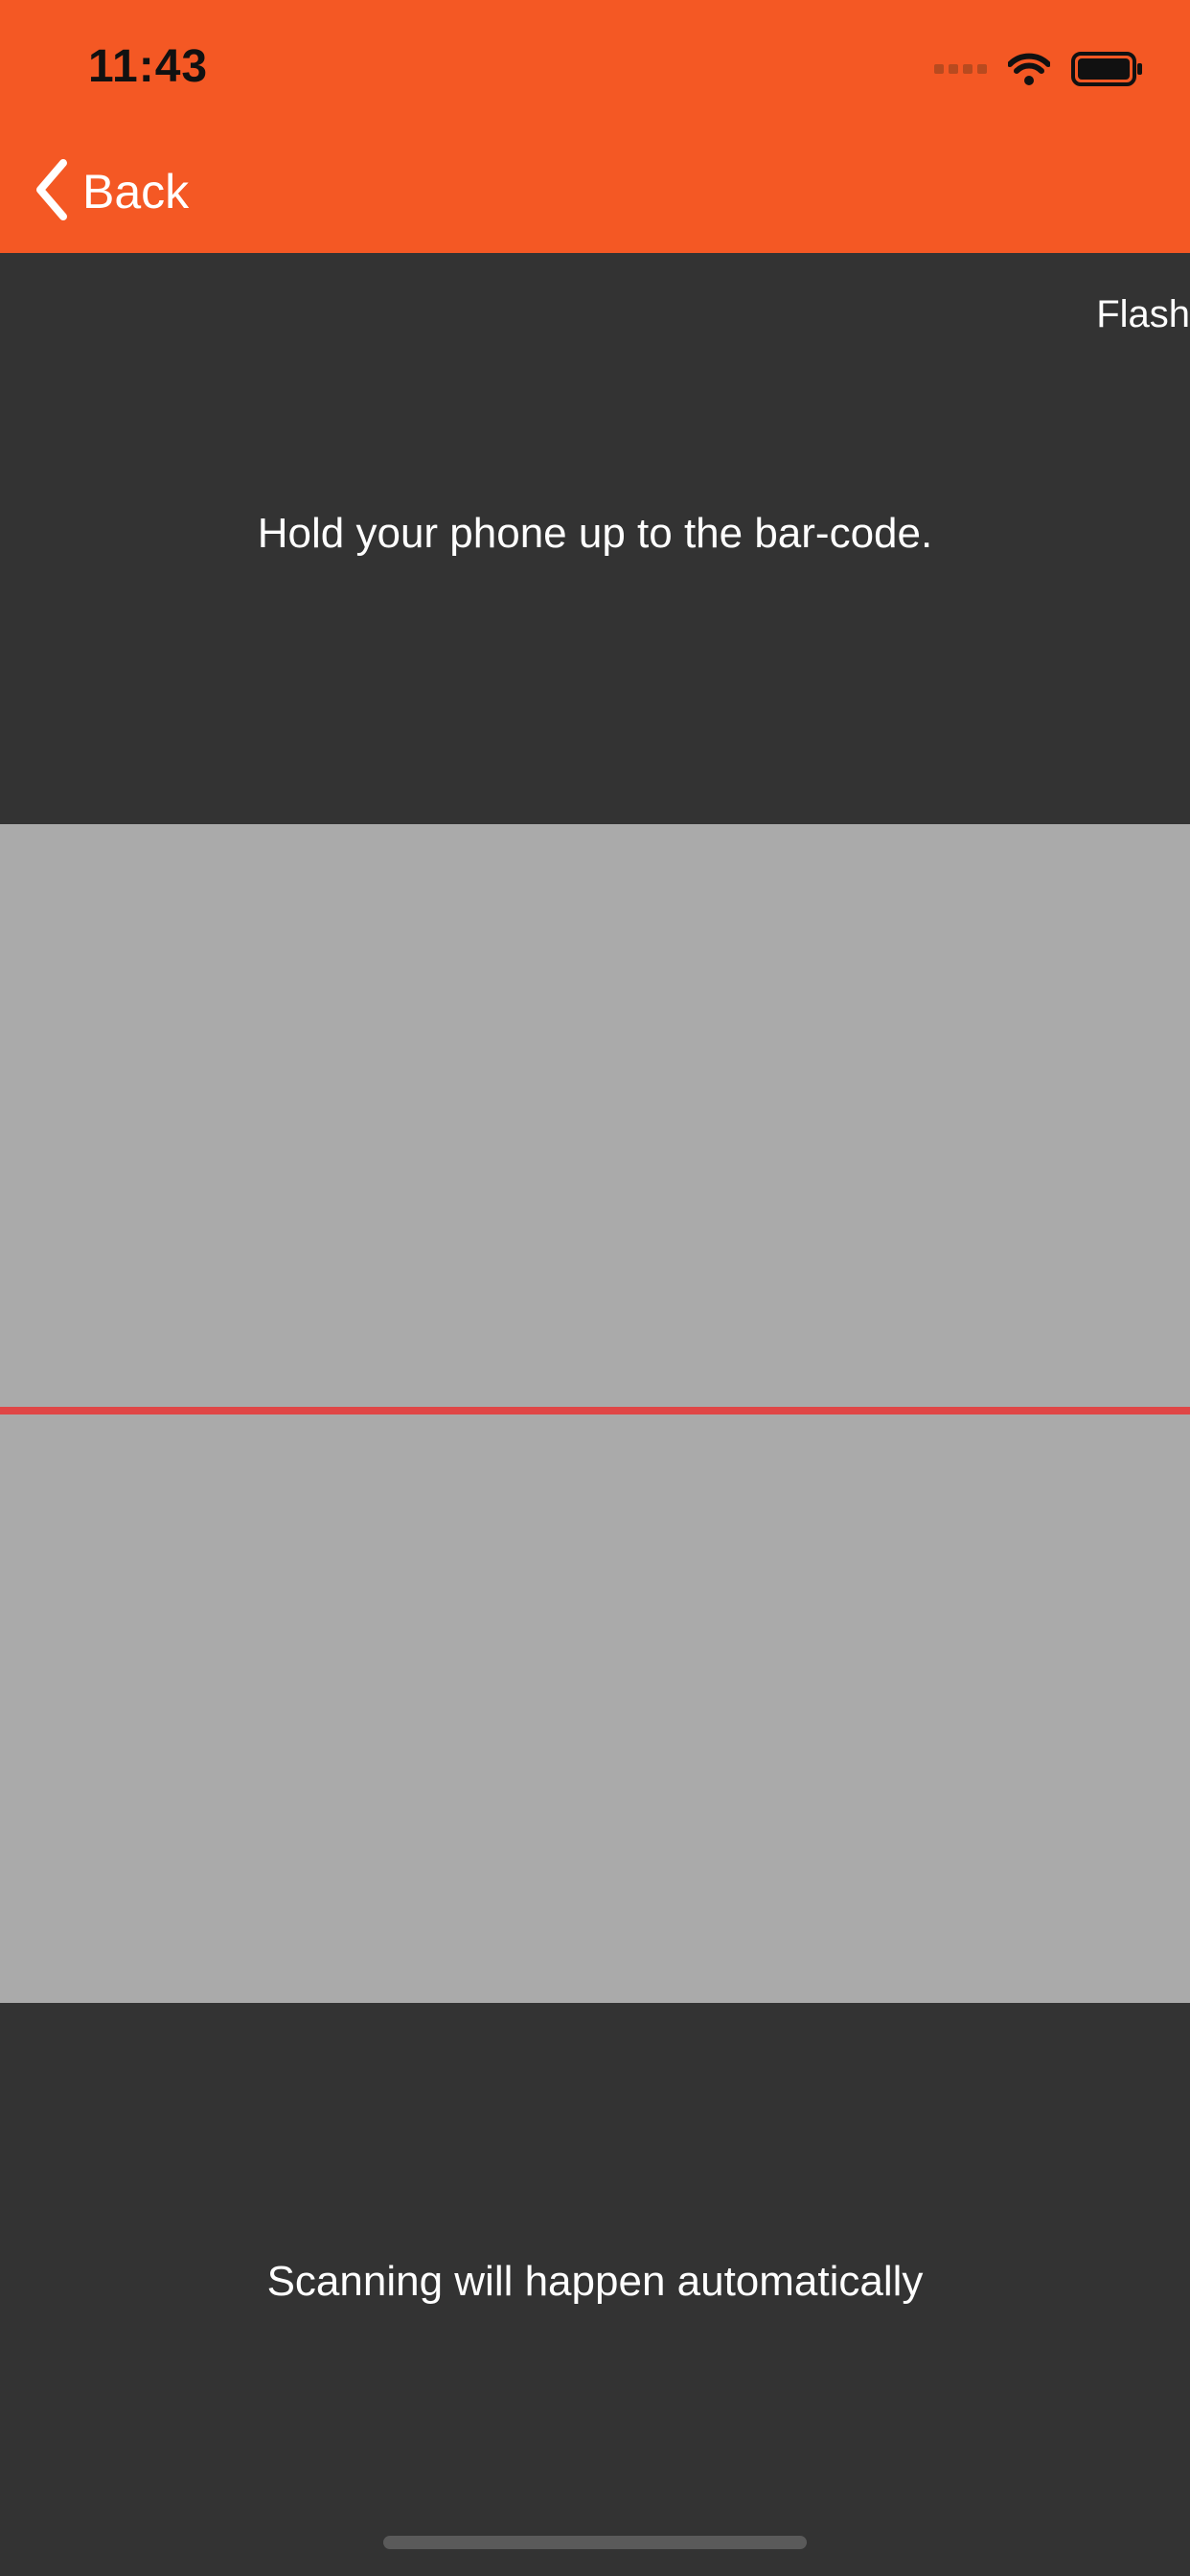 This screenshot has height=2576, width=1190. What do you see at coordinates (136, 191) in the screenshot?
I see `back-label: Back` at bounding box center [136, 191].